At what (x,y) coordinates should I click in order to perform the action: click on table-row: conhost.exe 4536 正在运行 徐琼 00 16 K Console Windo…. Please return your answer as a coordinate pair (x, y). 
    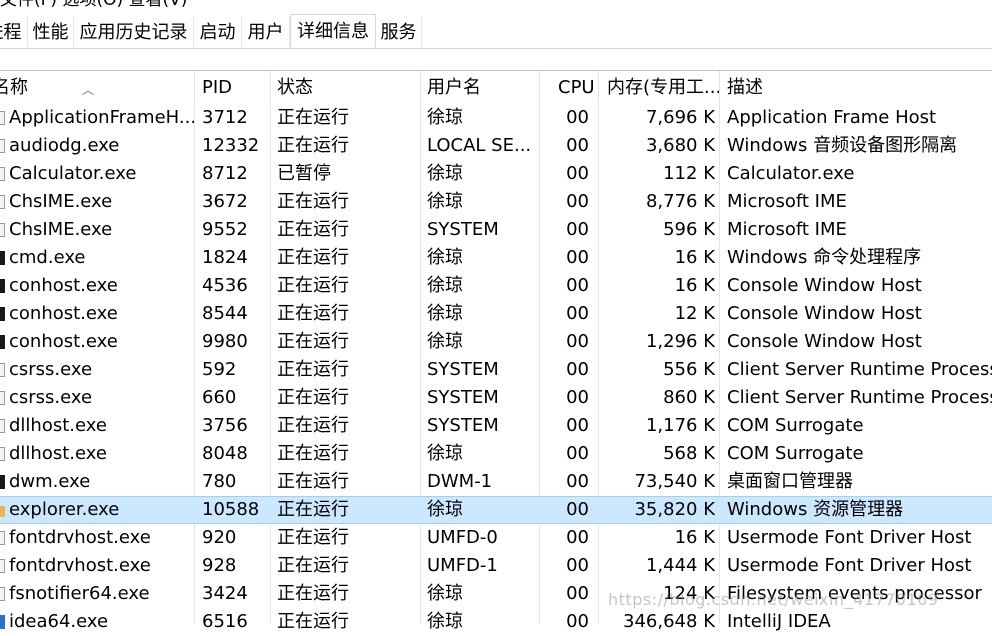
    Looking at the image, I should click on (496, 286).